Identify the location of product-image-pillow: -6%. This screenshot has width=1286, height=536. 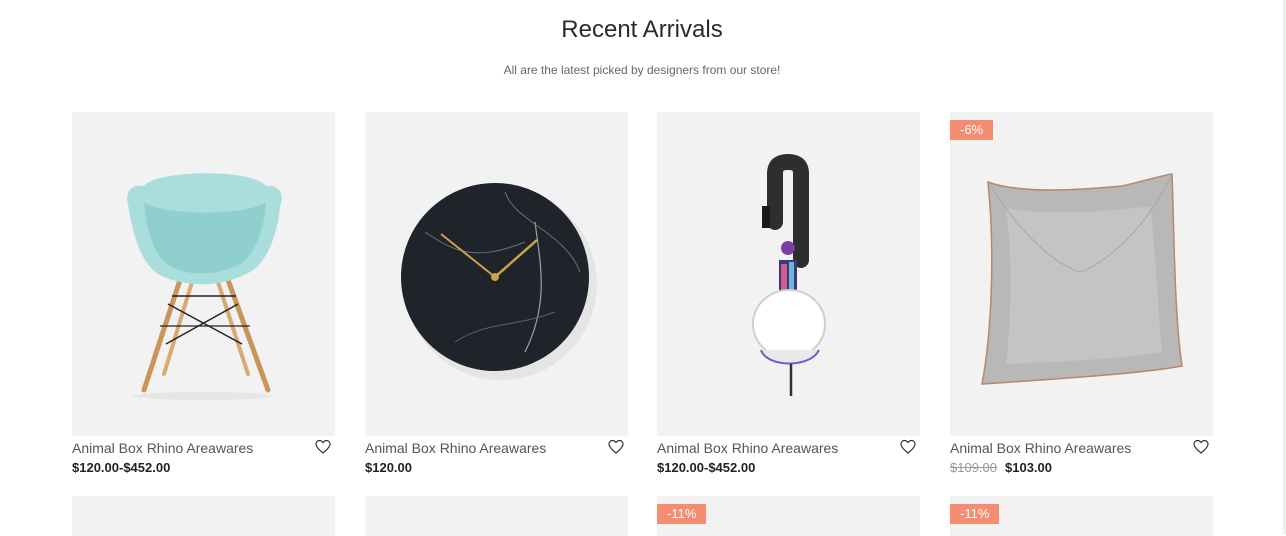
(1081, 274).